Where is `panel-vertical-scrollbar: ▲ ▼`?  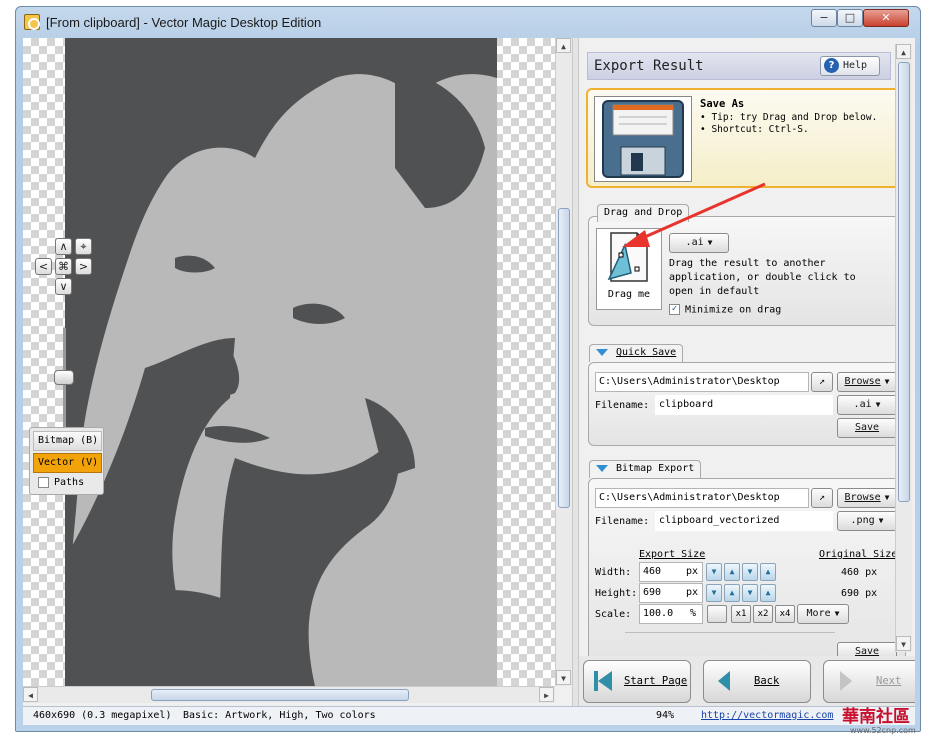 panel-vertical-scrollbar: ▲ ▼ is located at coordinates (903, 348).